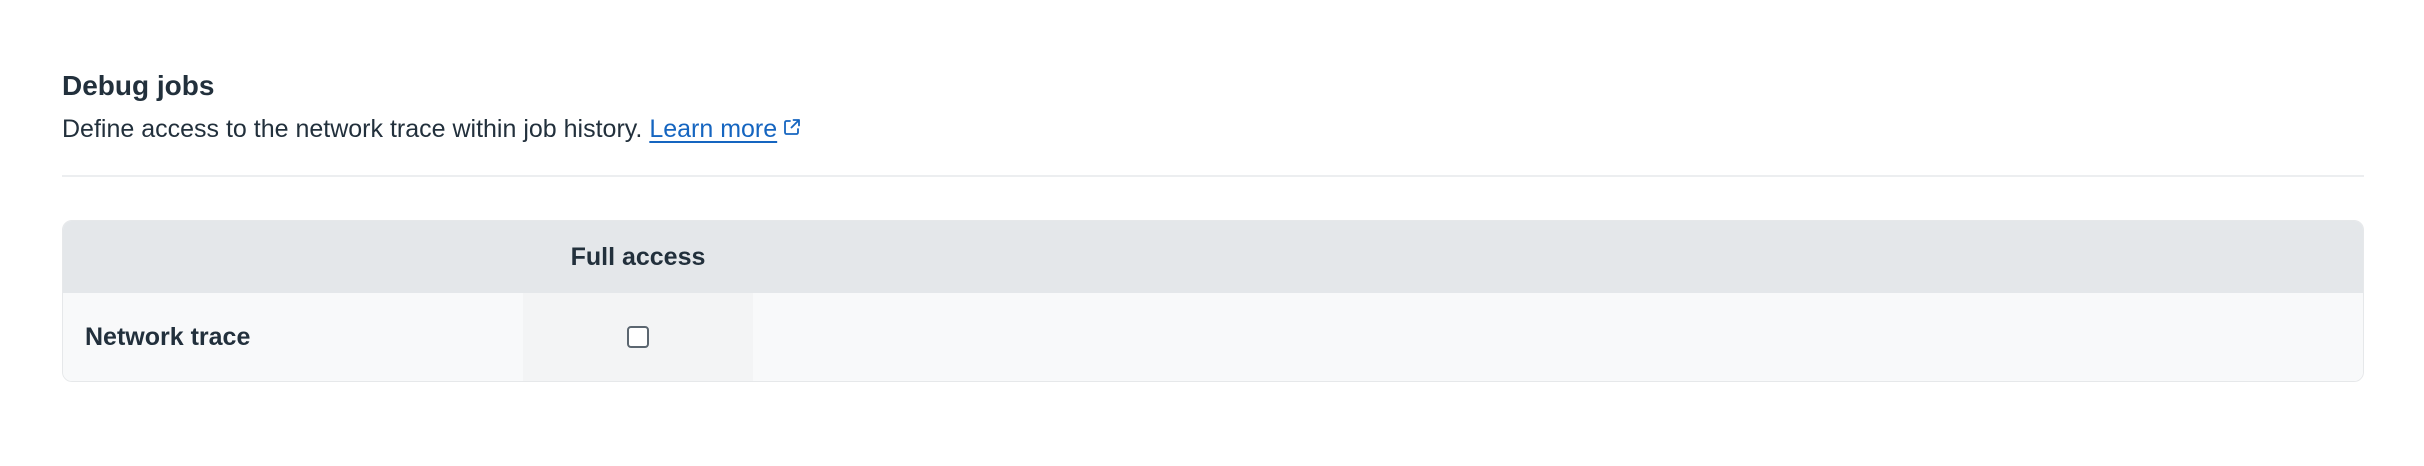 Image resolution: width=2424 pixels, height=466 pixels. What do you see at coordinates (713, 129) in the screenshot?
I see `learn-more-label: Learn more` at bounding box center [713, 129].